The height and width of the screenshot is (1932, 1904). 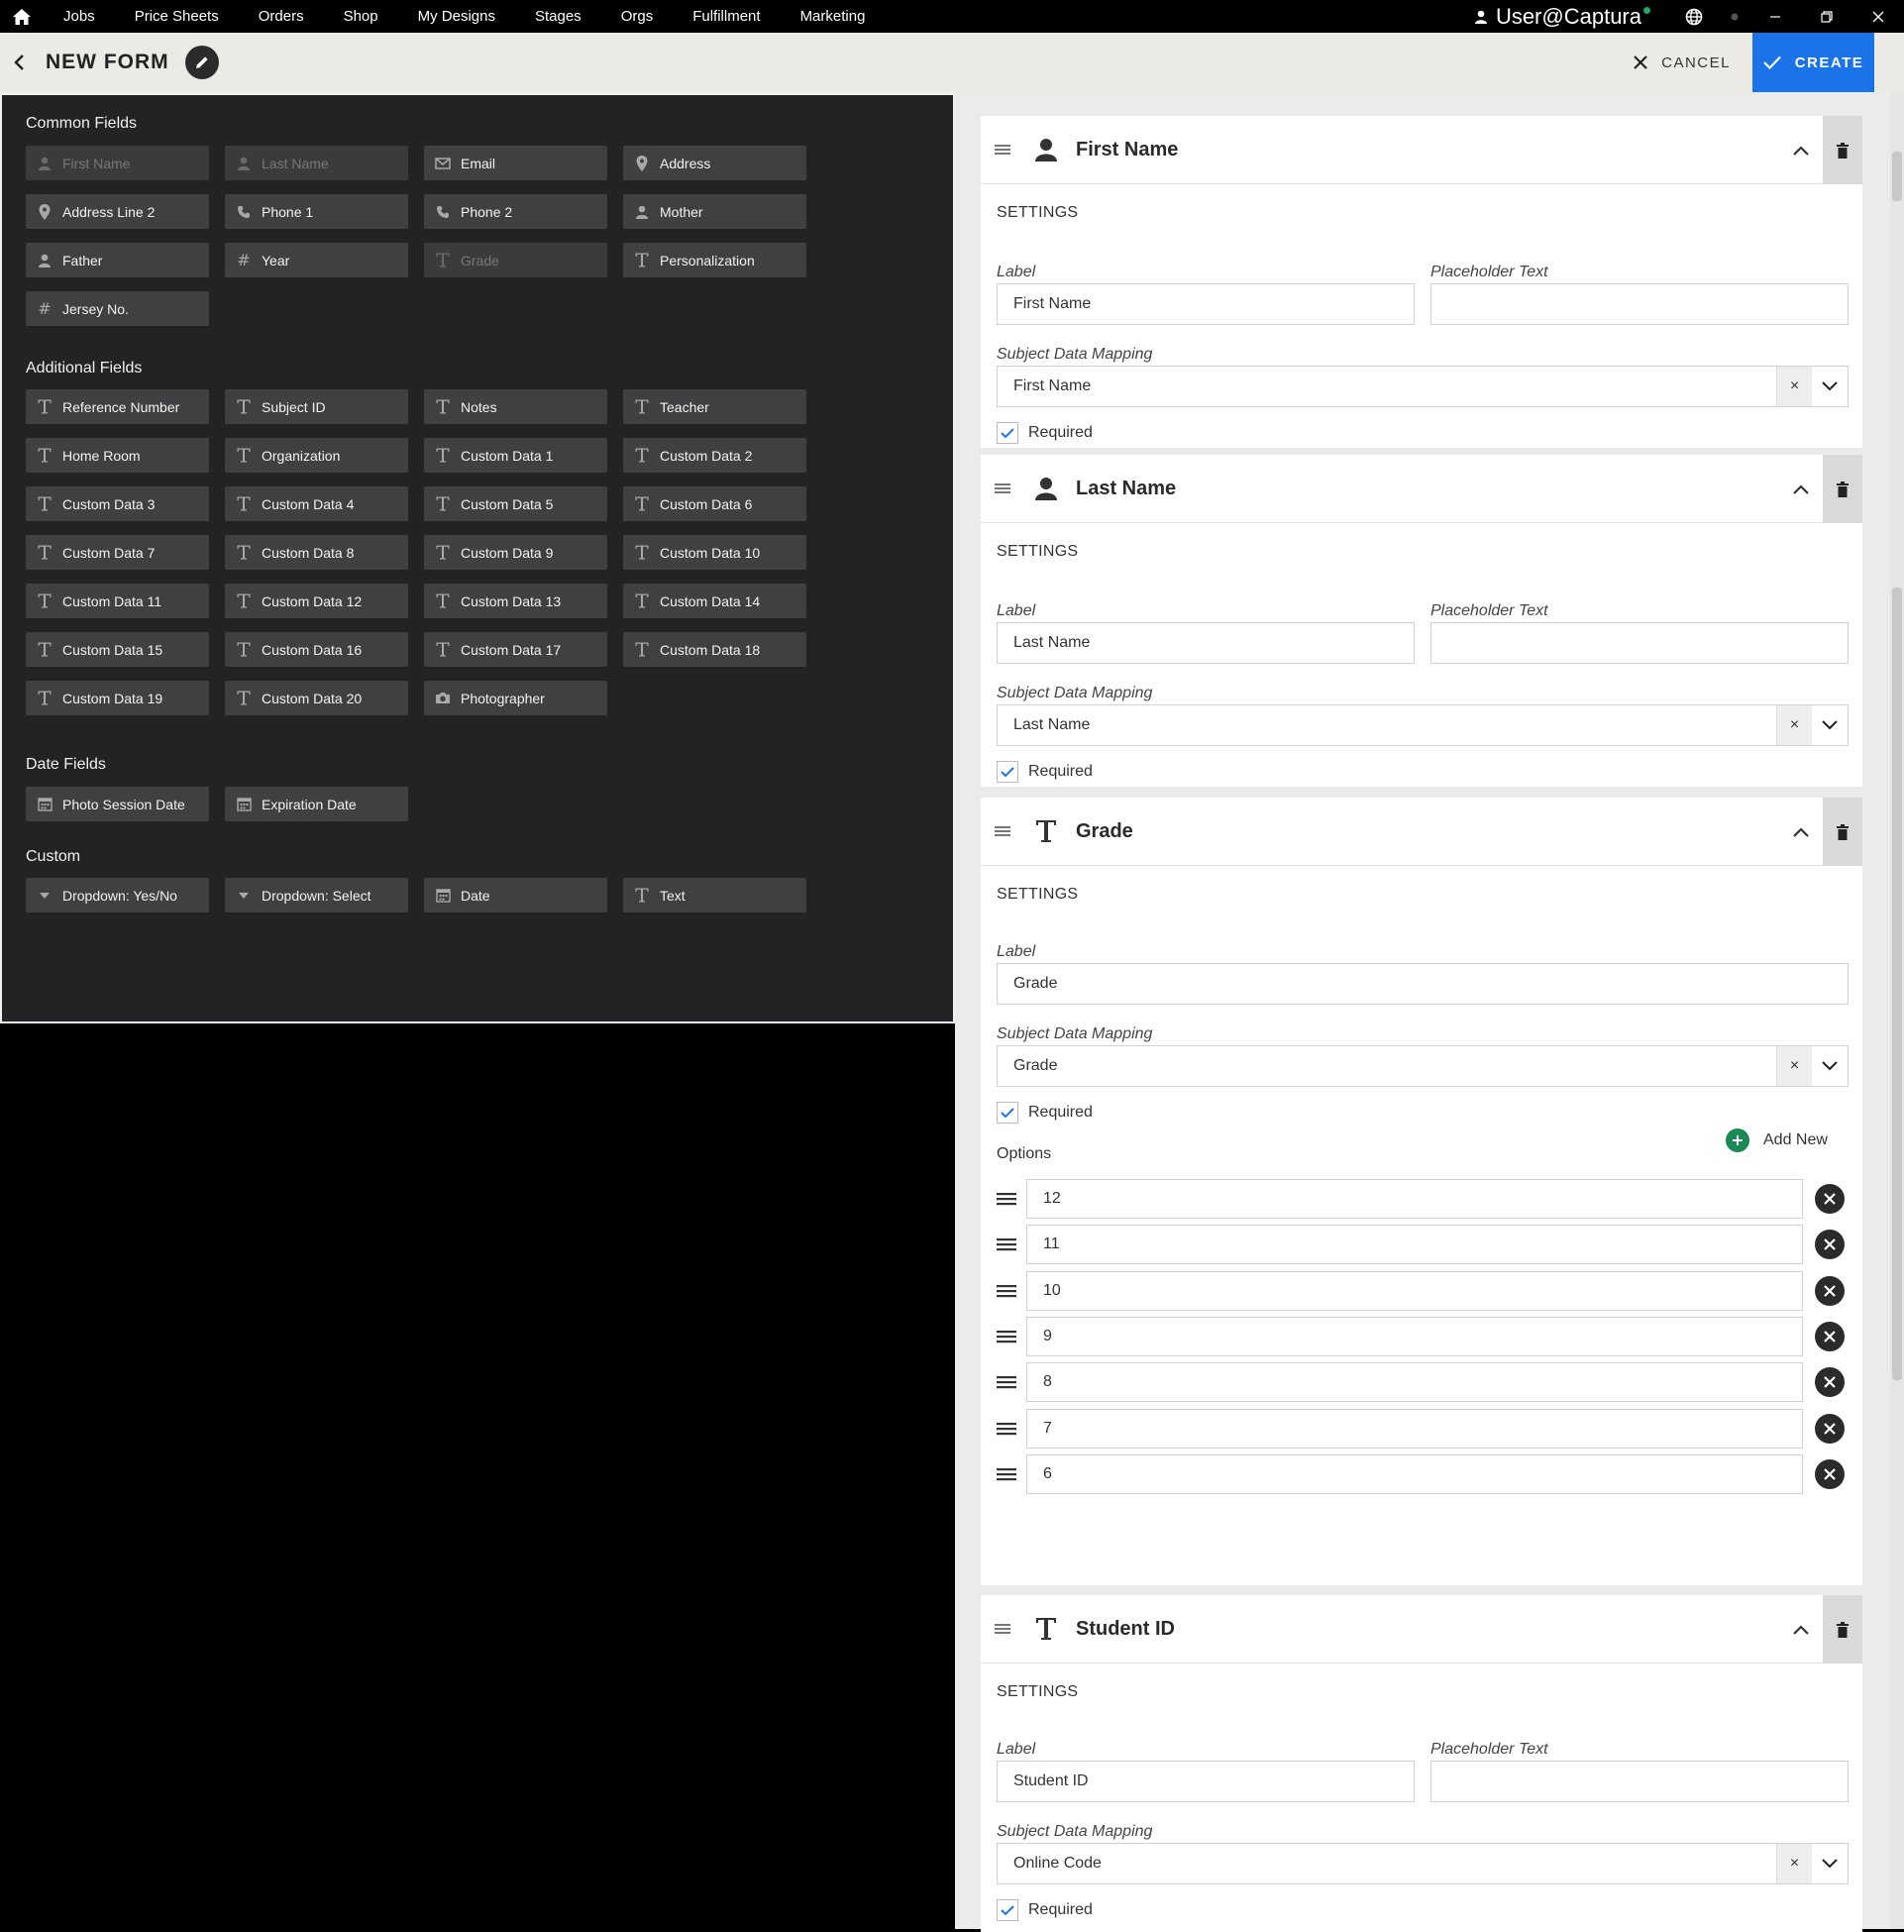 What do you see at coordinates (1826, 17) in the screenshot?
I see `restore-icon` at bounding box center [1826, 17].